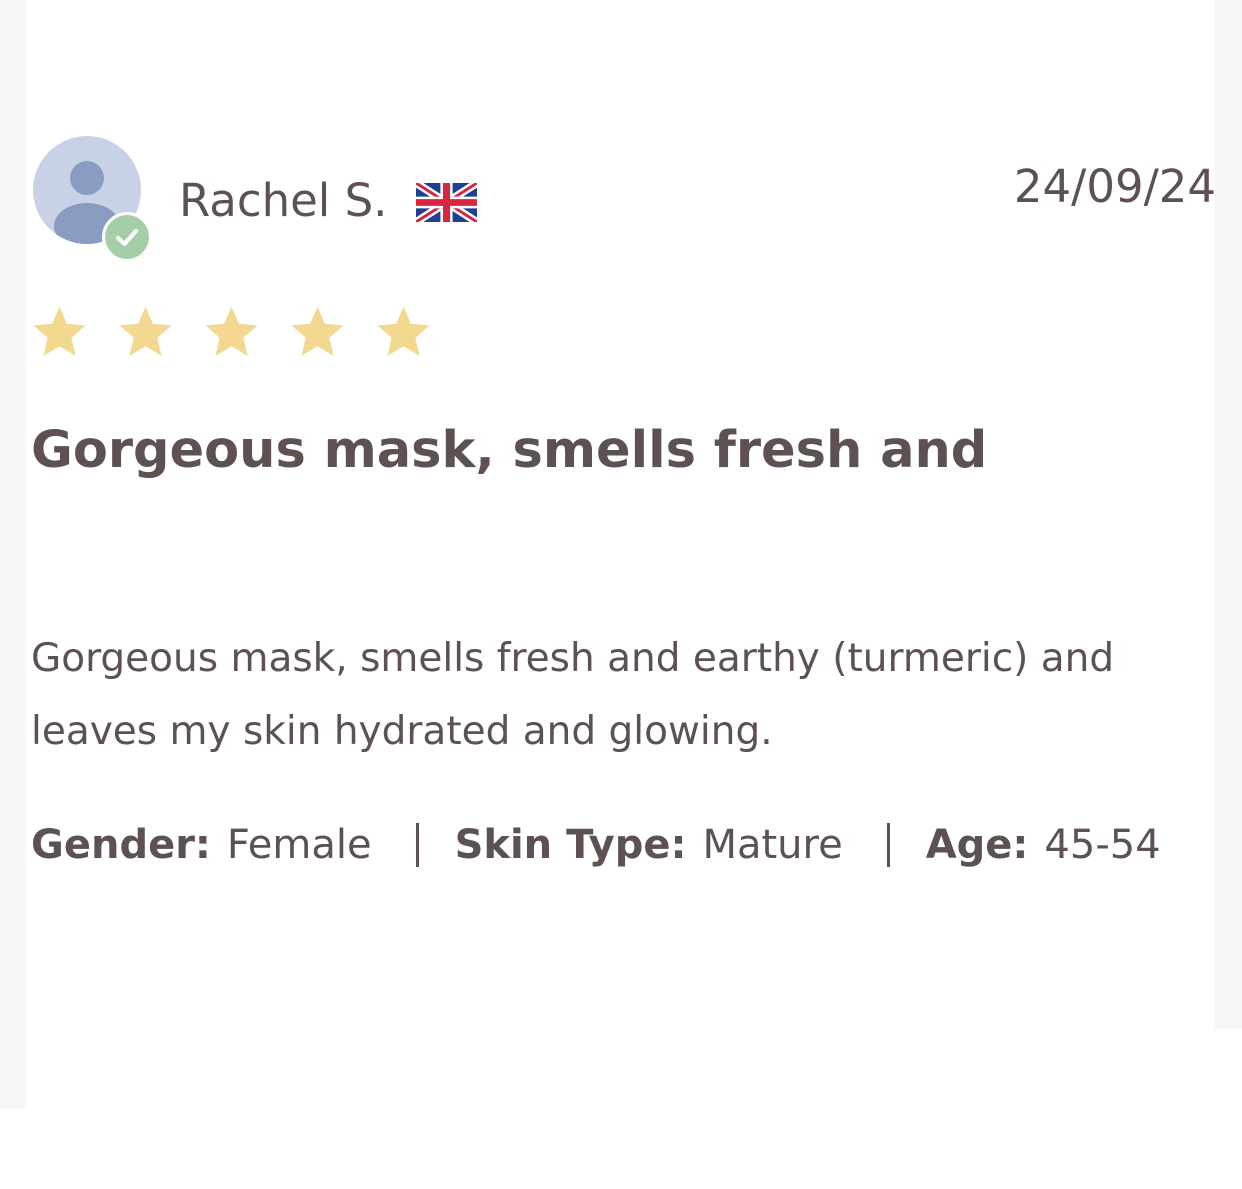  I want to click on age-label: Age:, so click(977, 845).